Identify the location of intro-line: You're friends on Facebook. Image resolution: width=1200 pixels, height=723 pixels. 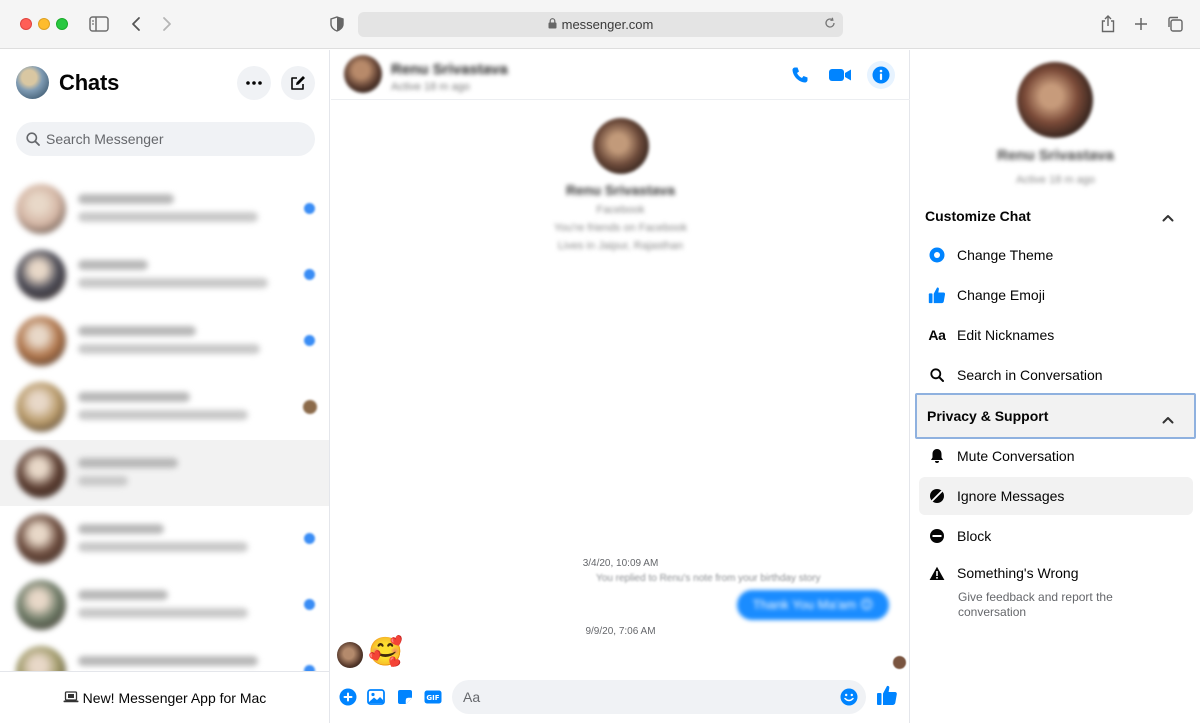
(620, 228).